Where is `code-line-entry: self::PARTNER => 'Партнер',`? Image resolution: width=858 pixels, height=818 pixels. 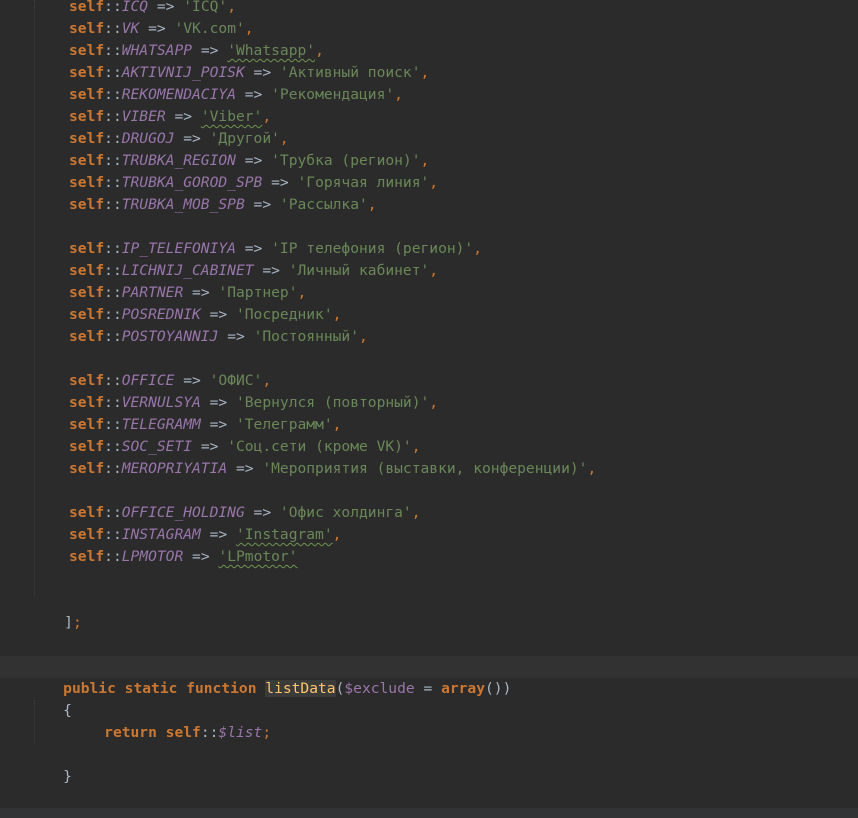 code-line-entry: self::PARTNER => 'Партнер', is located at coordinates (429, 293).